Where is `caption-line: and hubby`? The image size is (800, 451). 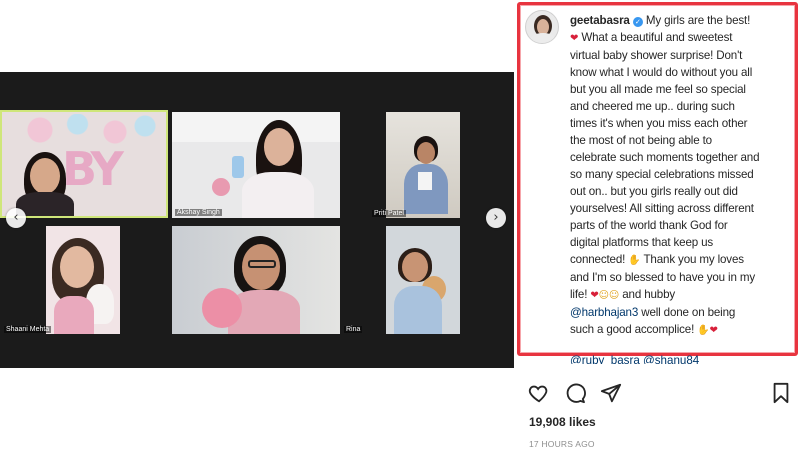
caption-line: and hubby is located at coordinates (649, 294).